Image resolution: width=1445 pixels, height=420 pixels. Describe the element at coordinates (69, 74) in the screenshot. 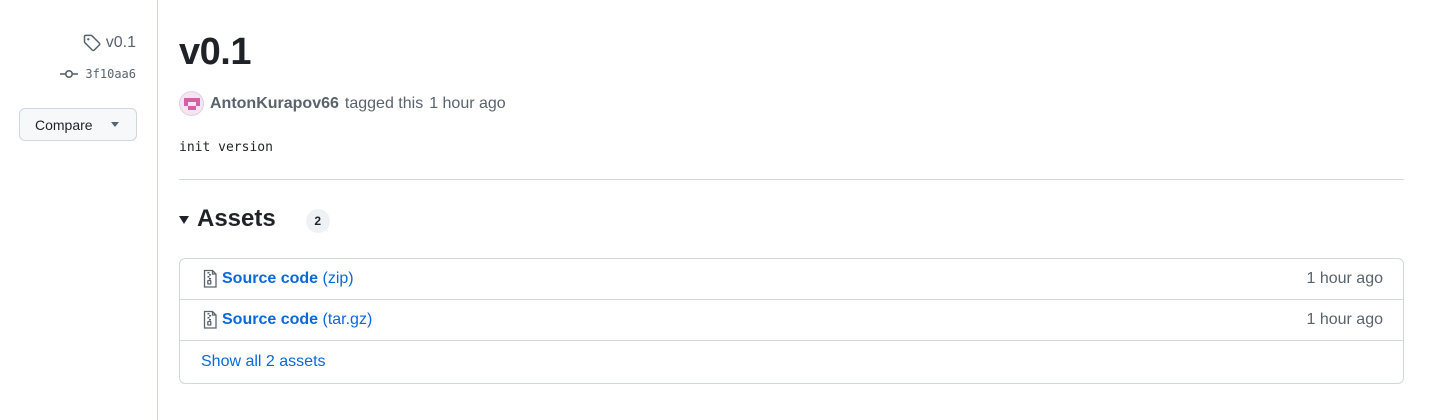

I see `git-commit-icon` at that location.